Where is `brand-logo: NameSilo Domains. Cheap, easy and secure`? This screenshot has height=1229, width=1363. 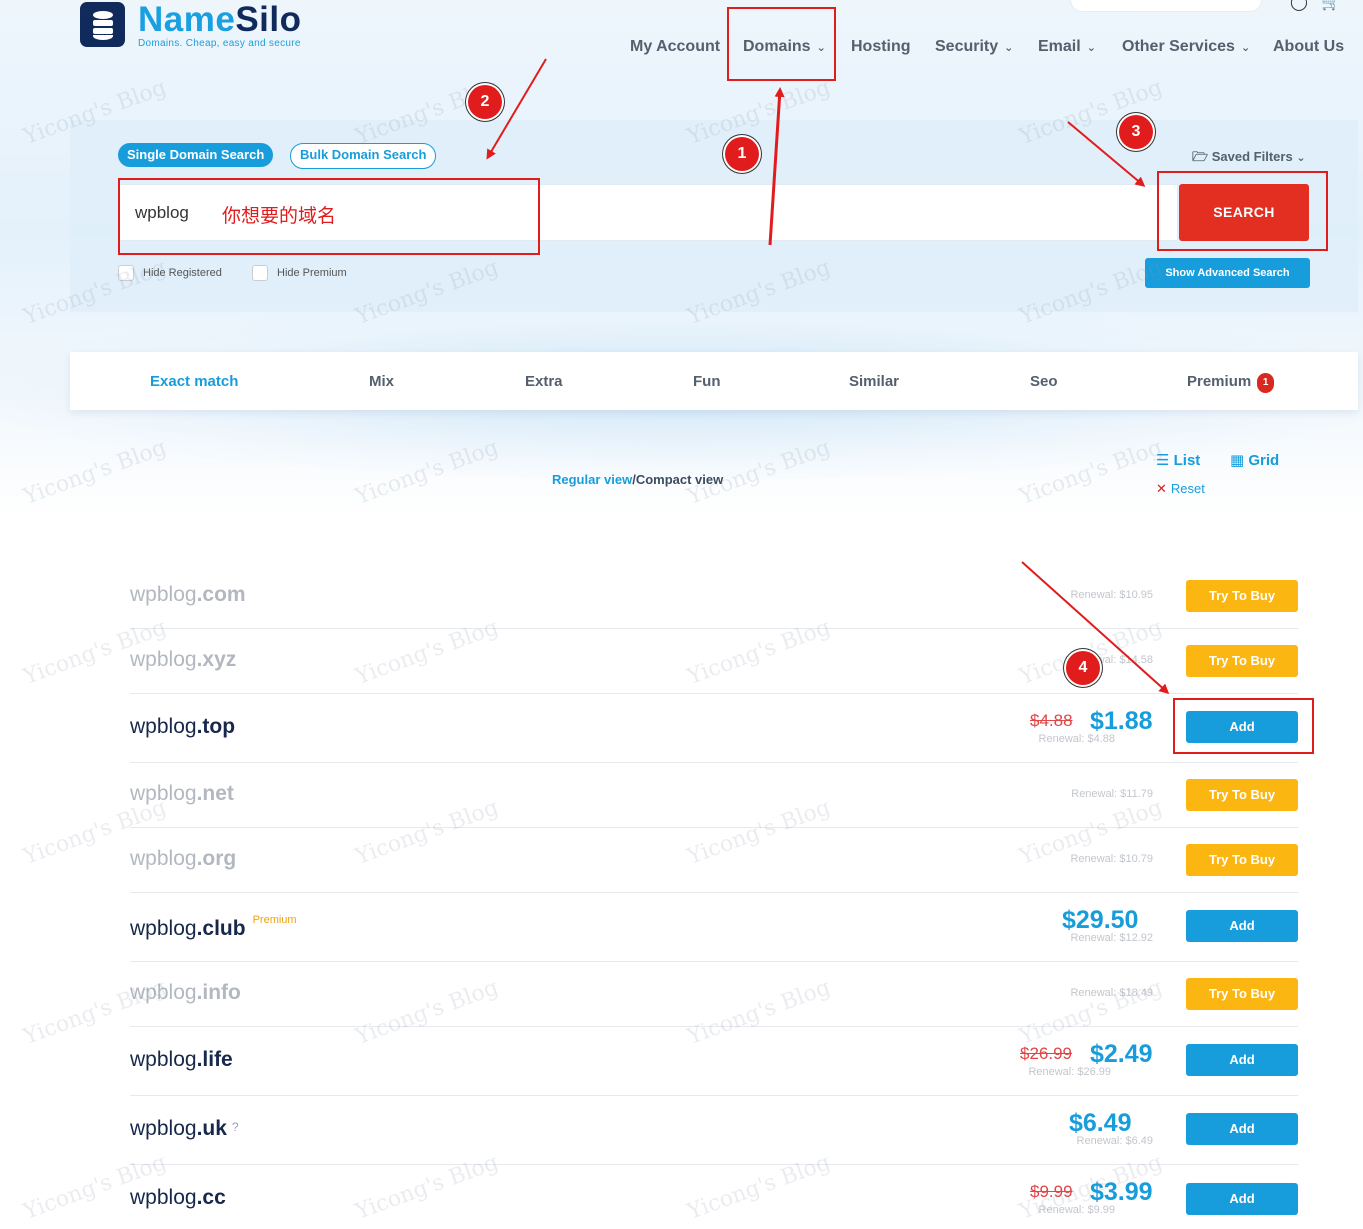 brand-logo: NameSilo Domains. Cheap, easy and secure is located at coordinates (191, 25).